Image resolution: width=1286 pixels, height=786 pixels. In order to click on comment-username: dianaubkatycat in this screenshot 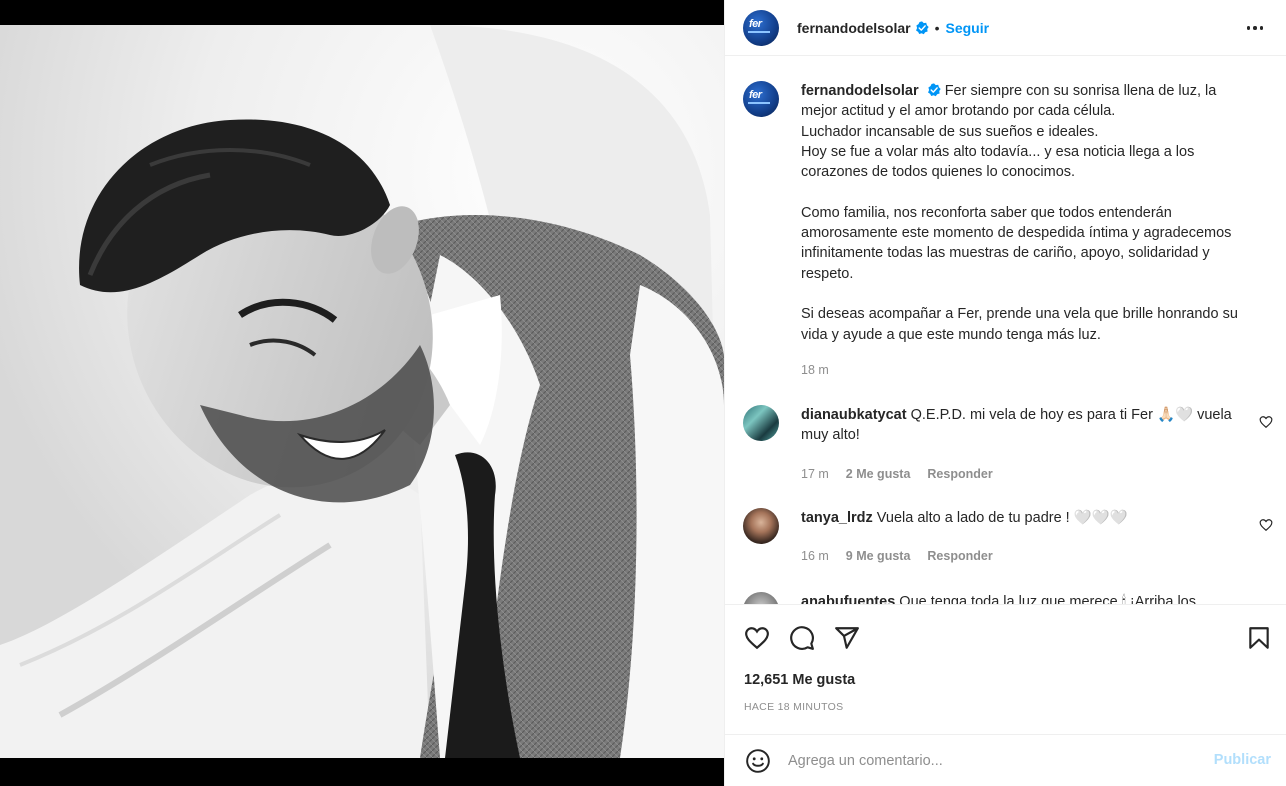, I will do `click(854, 415)`.